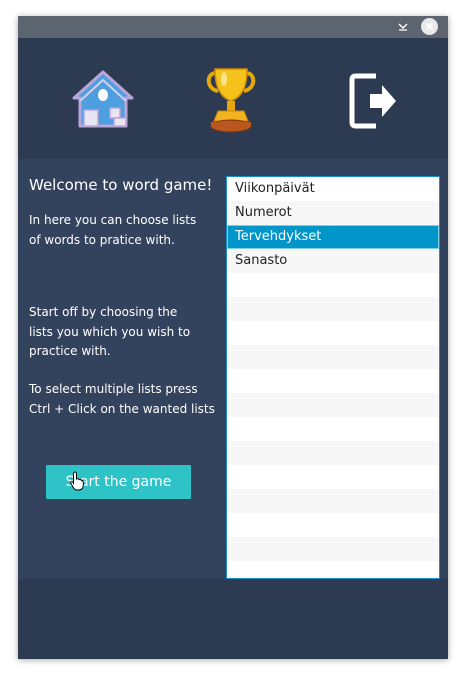  Describe the element at coordinates (333, 213) in the screenshot. I see `list-item: Numerot` at that location.